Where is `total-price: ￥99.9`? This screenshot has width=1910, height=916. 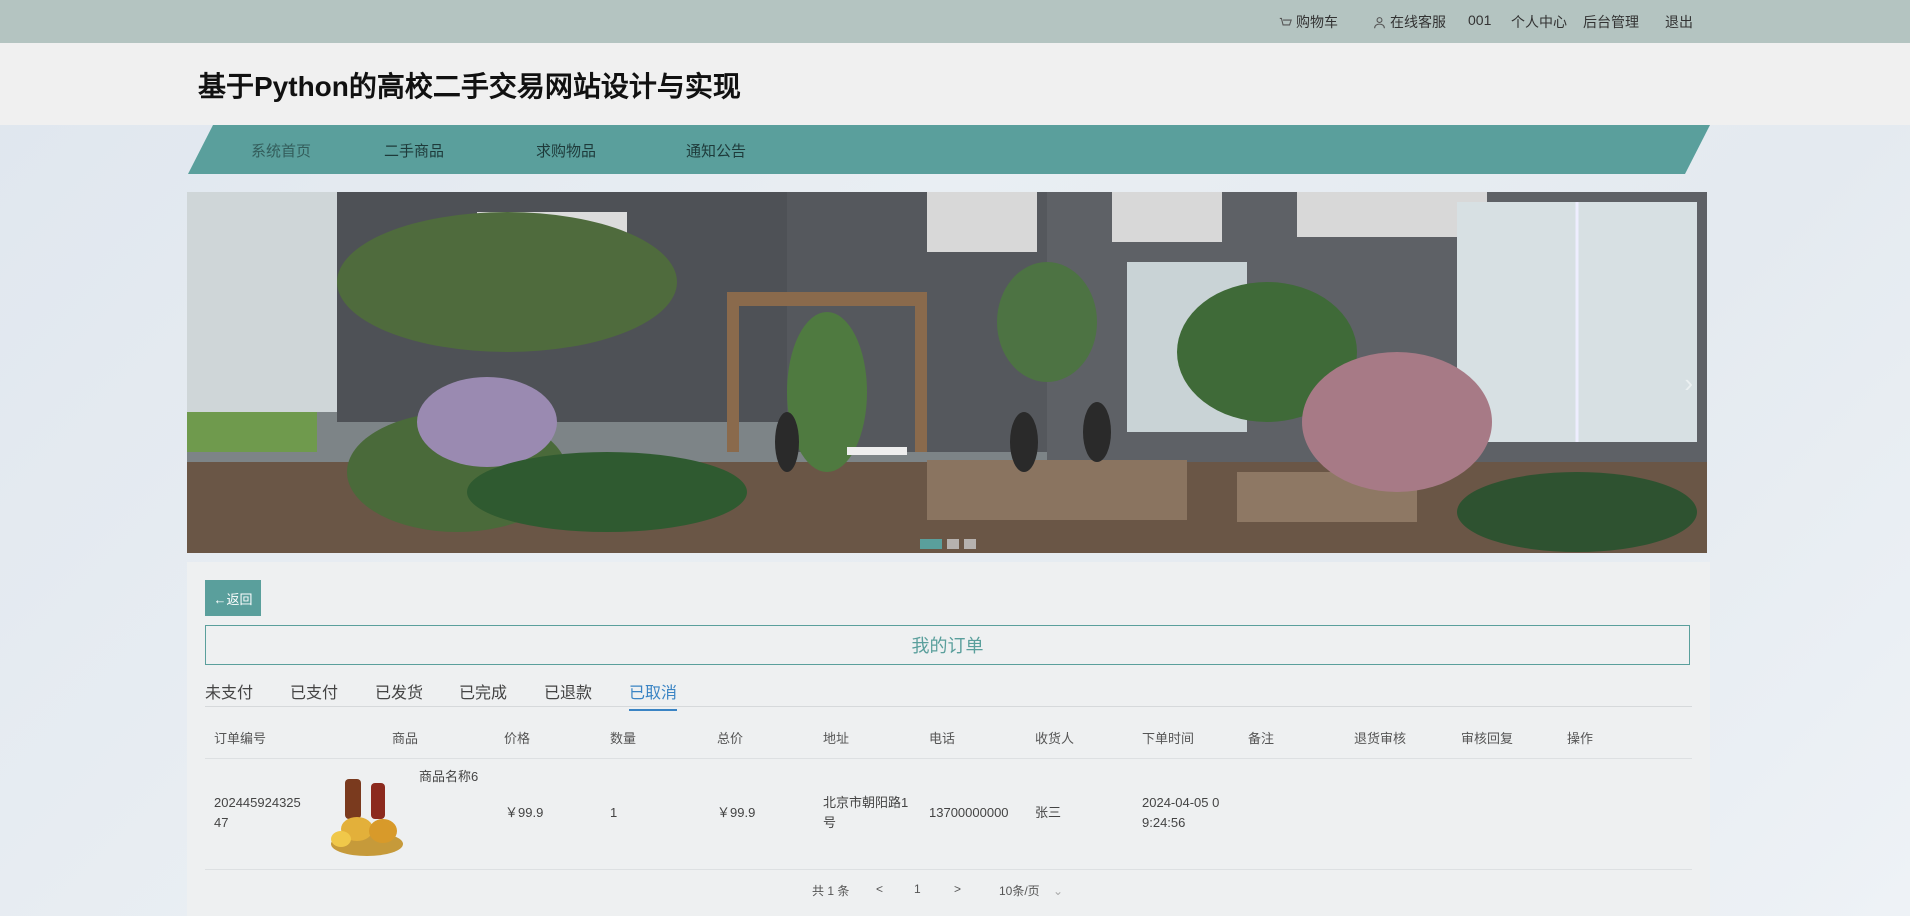 total-price: ￥99.9 is located at coordinates (736, 812).